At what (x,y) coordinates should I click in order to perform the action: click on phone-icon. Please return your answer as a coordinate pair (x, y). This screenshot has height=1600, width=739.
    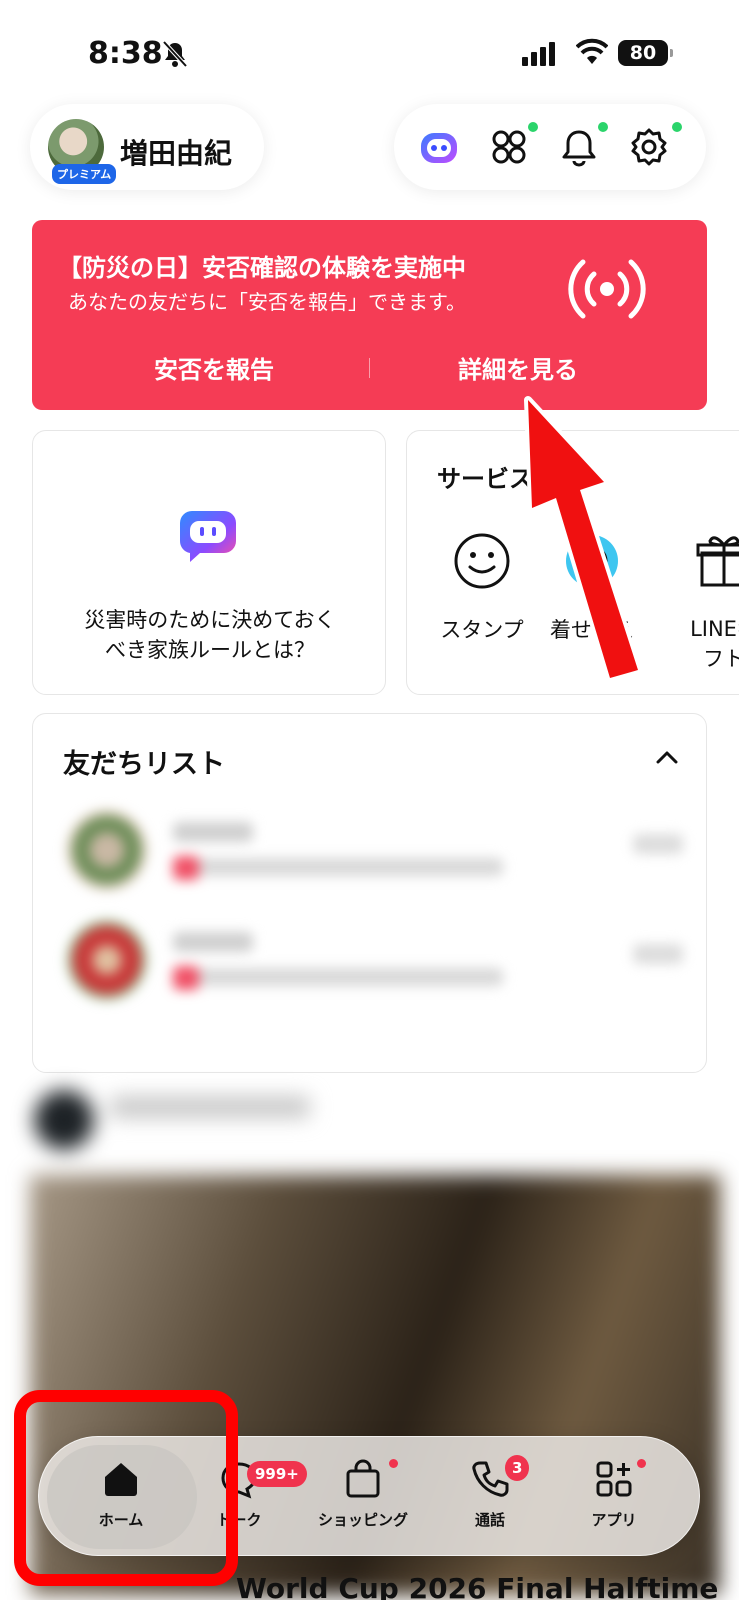
    Looking at the image, I should click on (490, 1479).